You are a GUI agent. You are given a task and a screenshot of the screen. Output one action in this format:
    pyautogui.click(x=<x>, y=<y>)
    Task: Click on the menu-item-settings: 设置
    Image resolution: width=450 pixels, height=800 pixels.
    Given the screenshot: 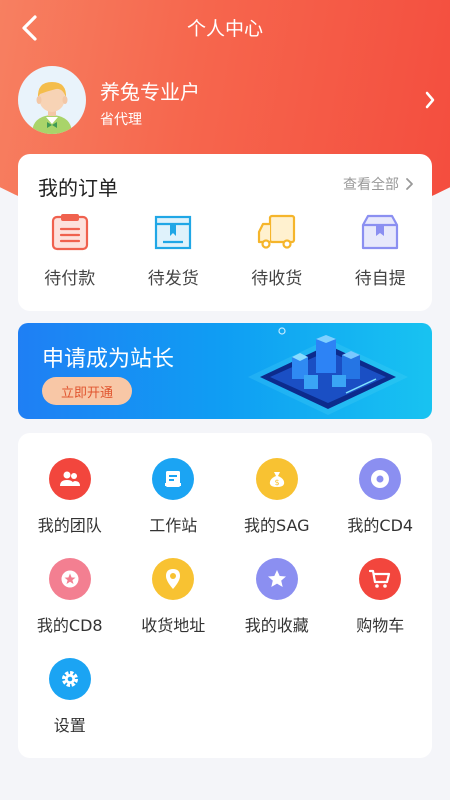 What is the action you would take?
    pyautogui.click(x=70, y=708)
    